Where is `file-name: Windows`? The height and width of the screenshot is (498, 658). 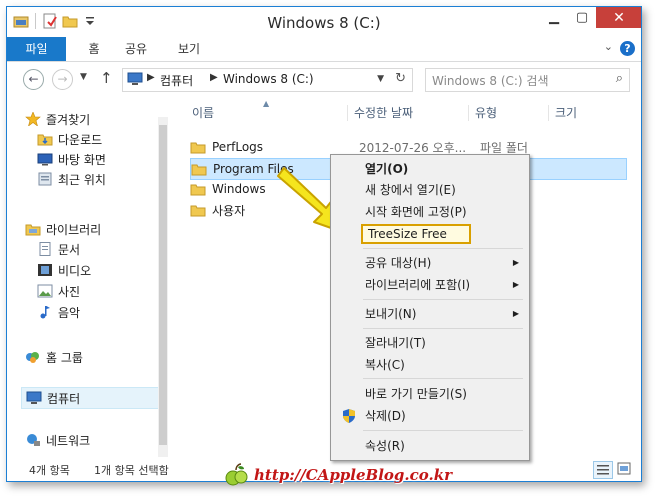
file-name: Windows is located at coordinates (239, 189).